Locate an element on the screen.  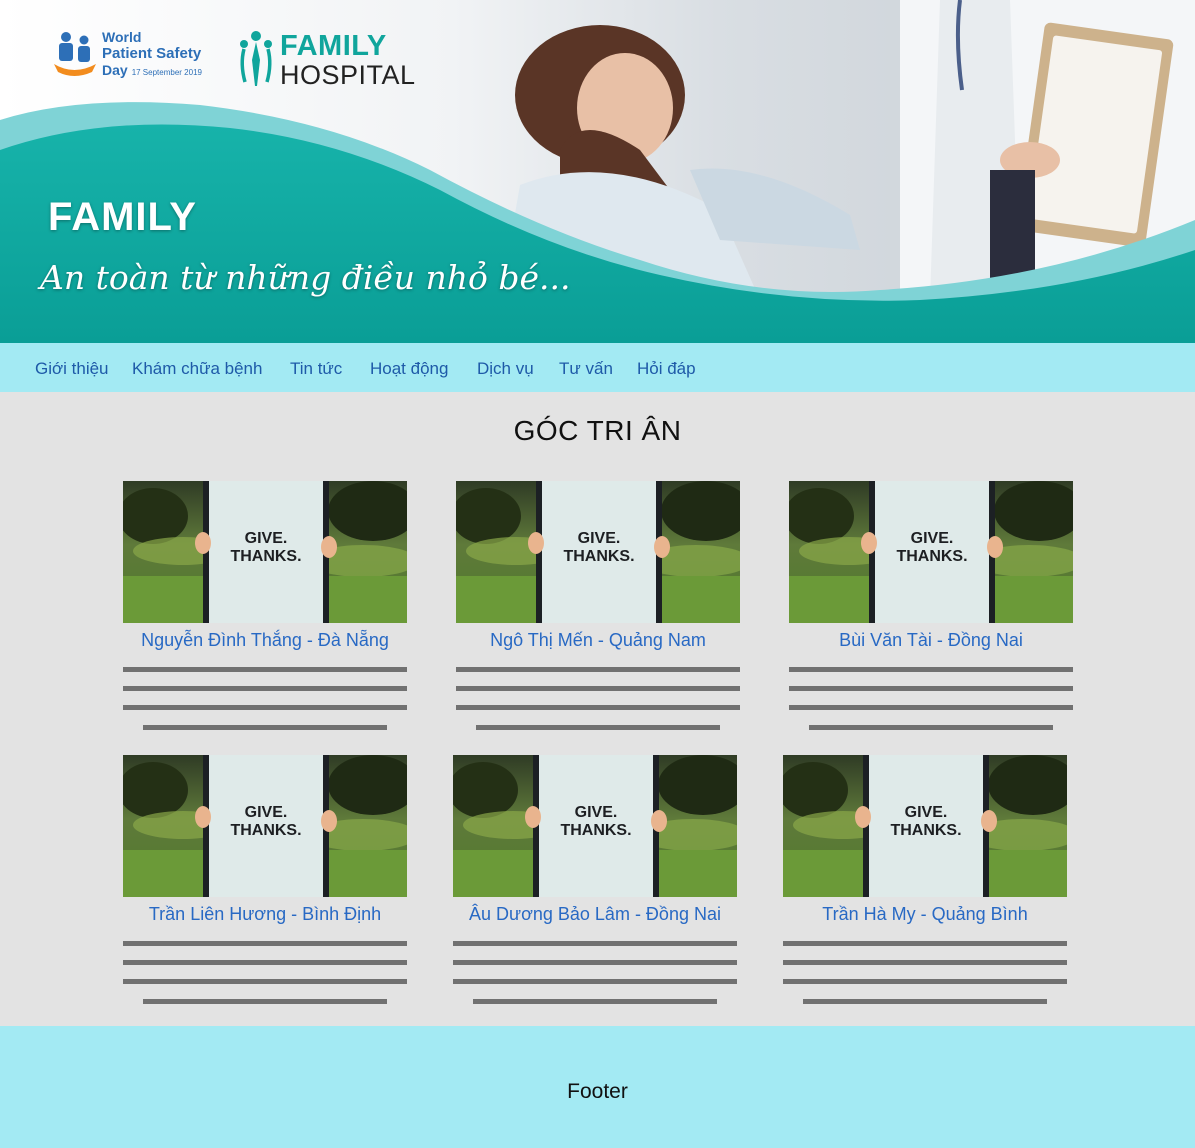
hospital-logo-word1: FAMILY is located at coordinates (333, 46).